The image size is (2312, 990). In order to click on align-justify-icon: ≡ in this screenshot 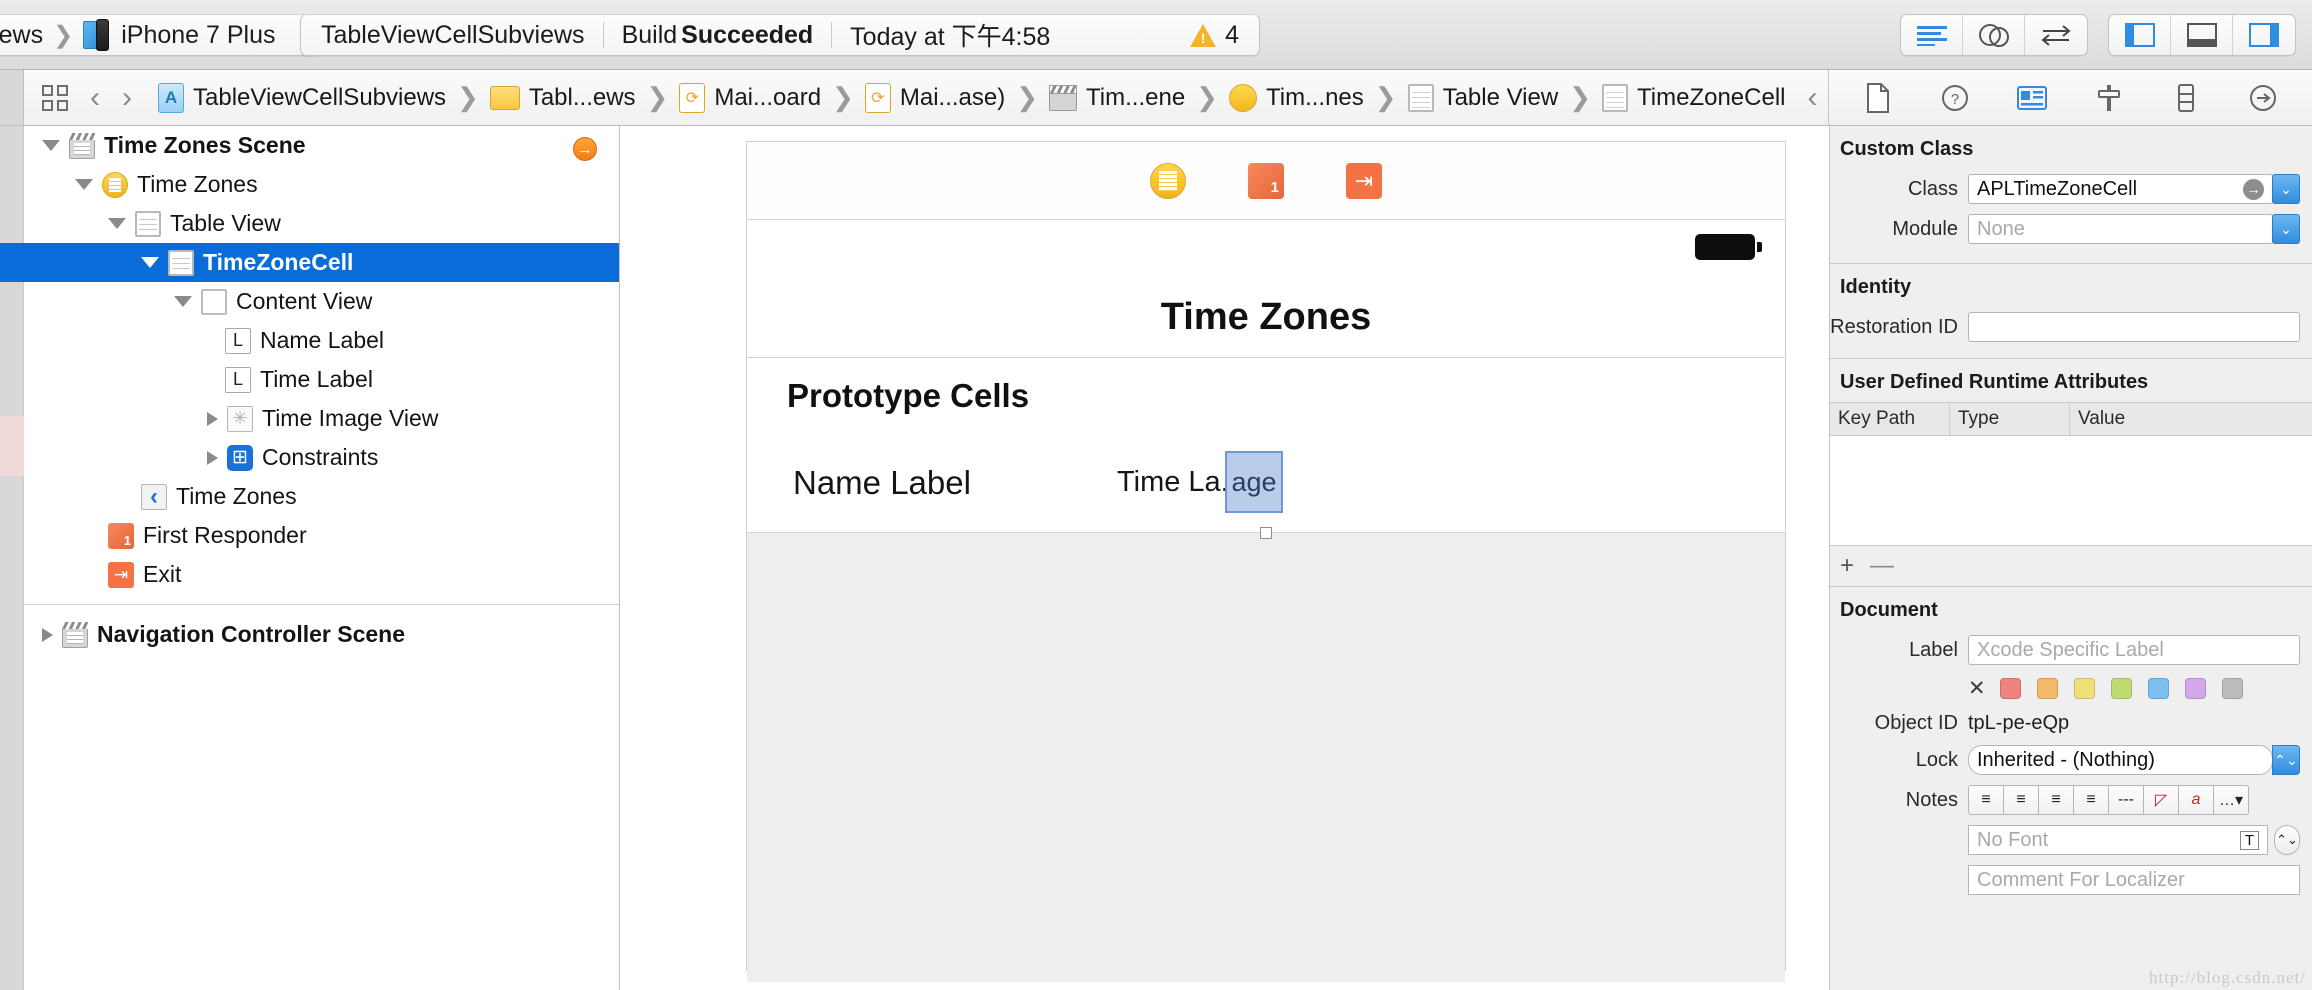, I will do `click(2091, 800)`.